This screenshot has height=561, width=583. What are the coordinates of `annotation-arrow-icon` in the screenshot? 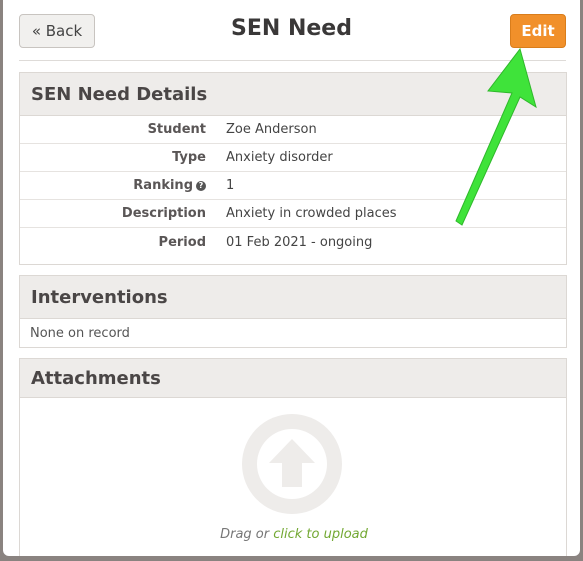 It's located at (496, 136).